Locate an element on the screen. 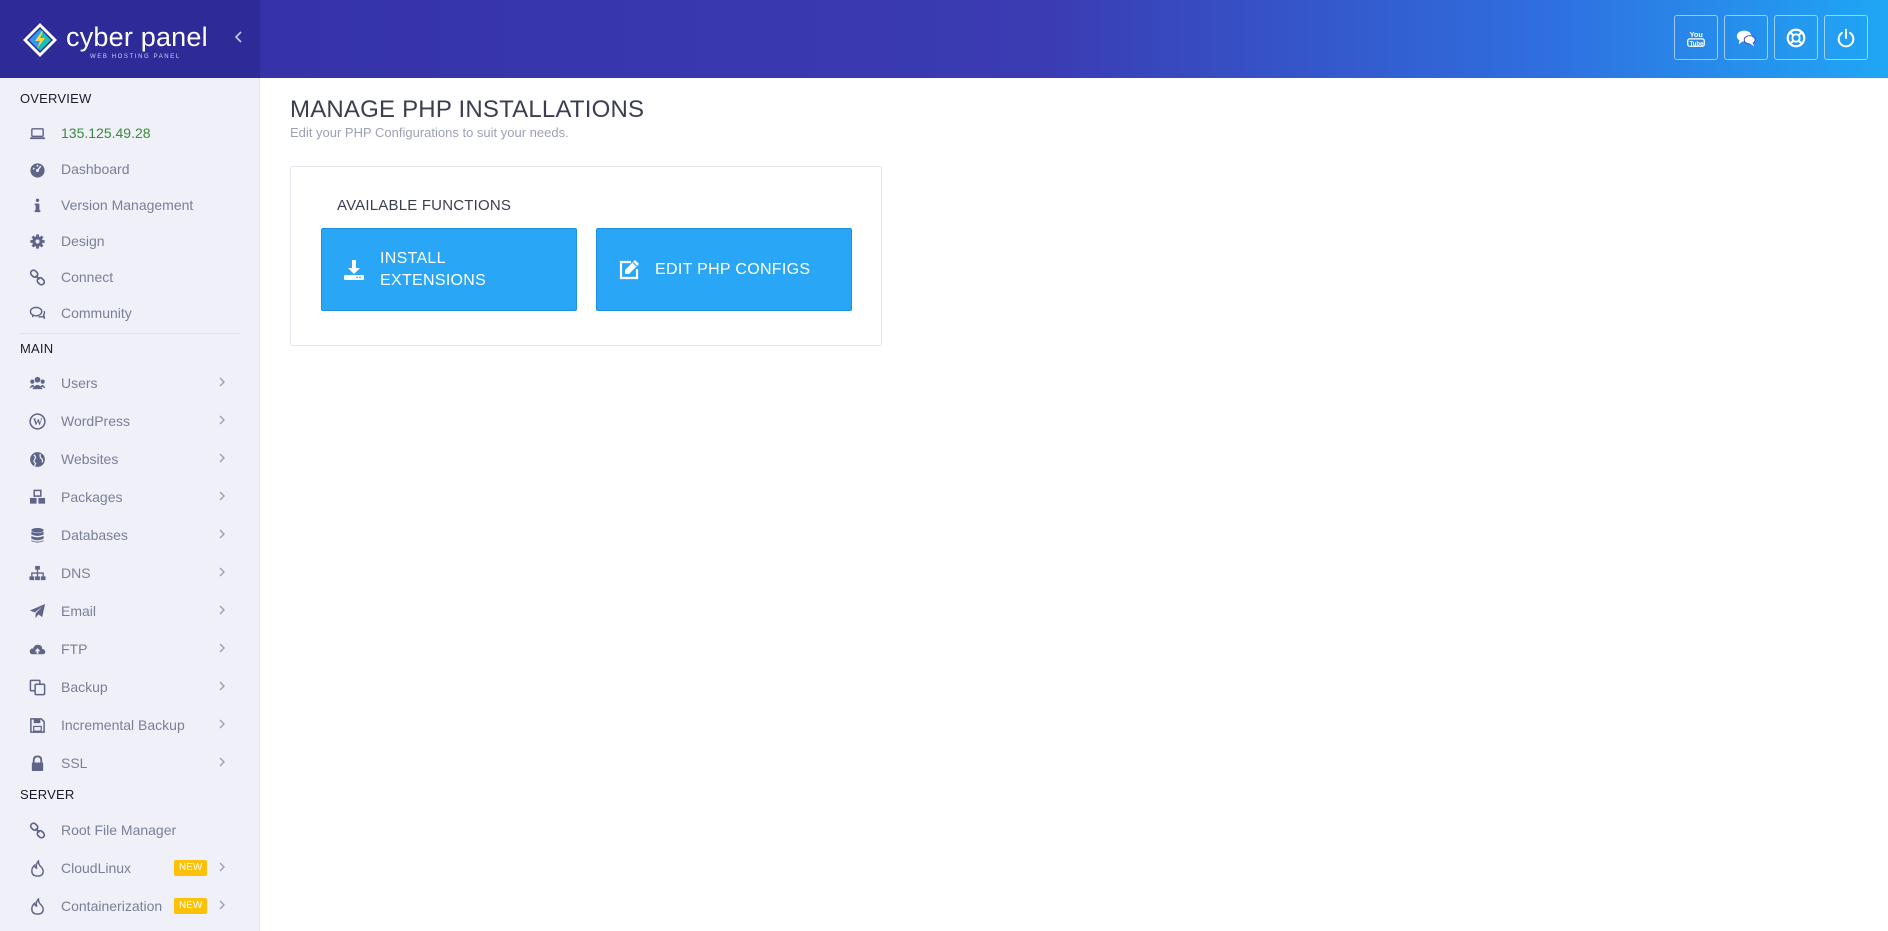 The height and width of the screenshot is (931, 1888). sidebar-item-version-management: Version Management is located at coordinates (130, 205).